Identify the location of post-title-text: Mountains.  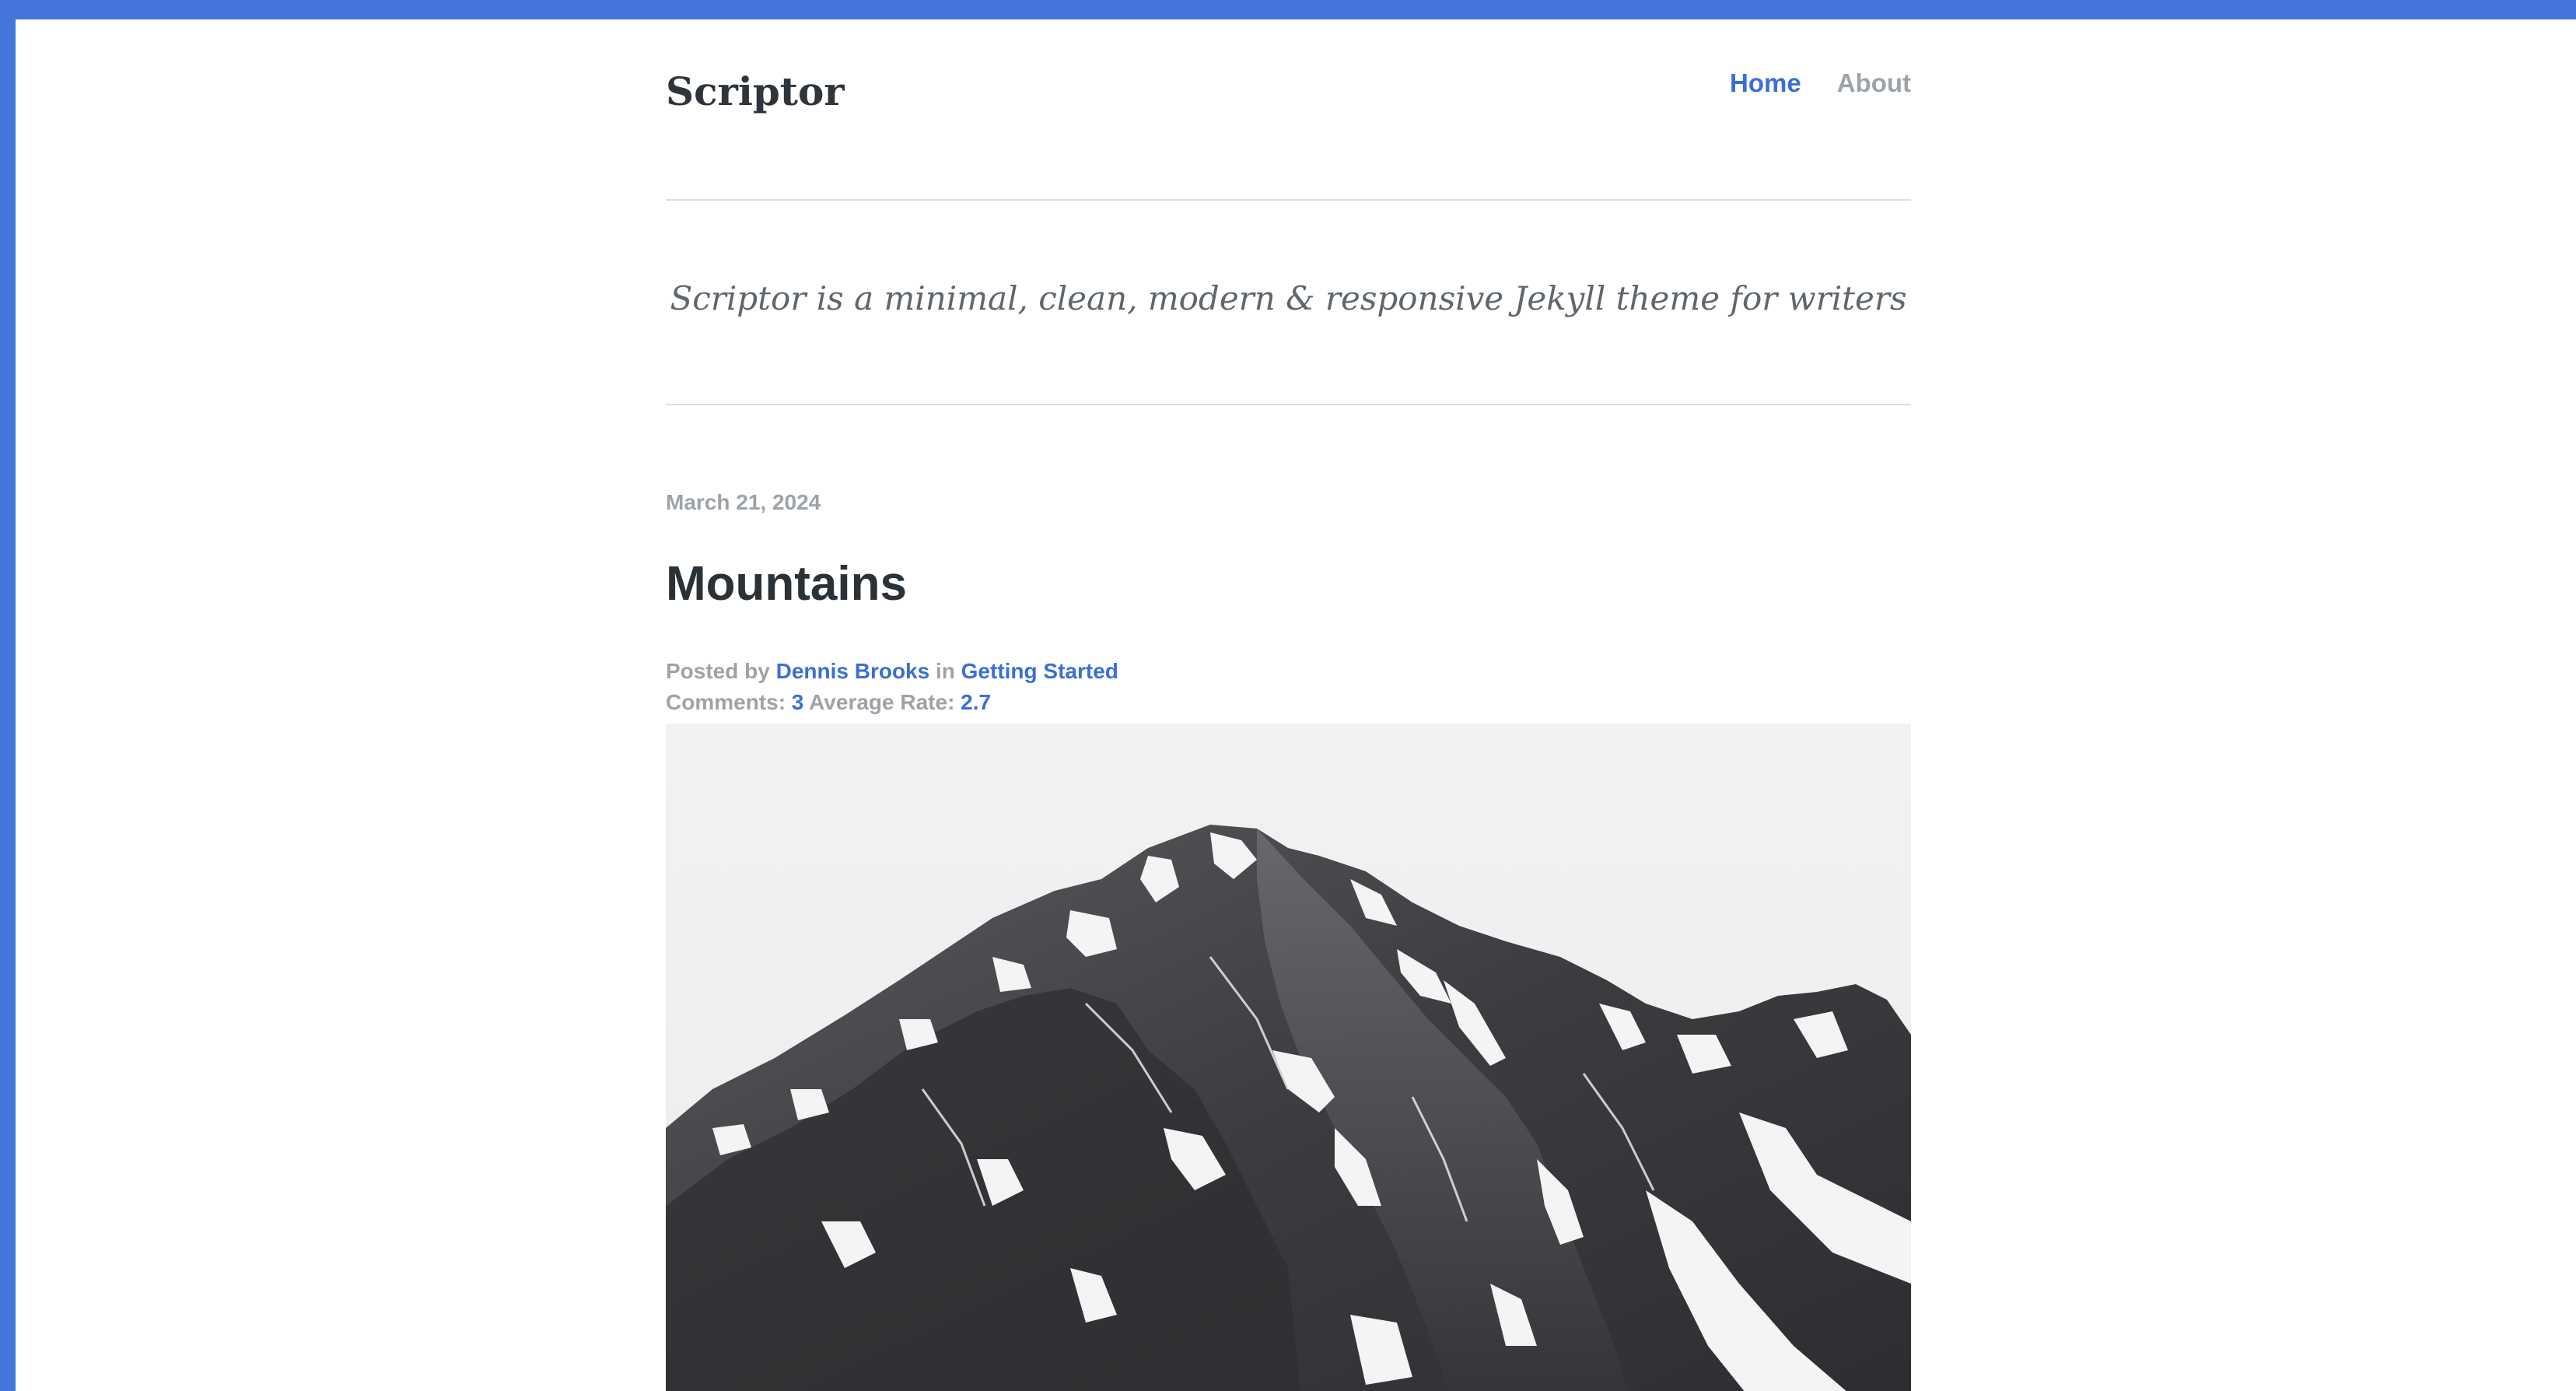
(787, 584).